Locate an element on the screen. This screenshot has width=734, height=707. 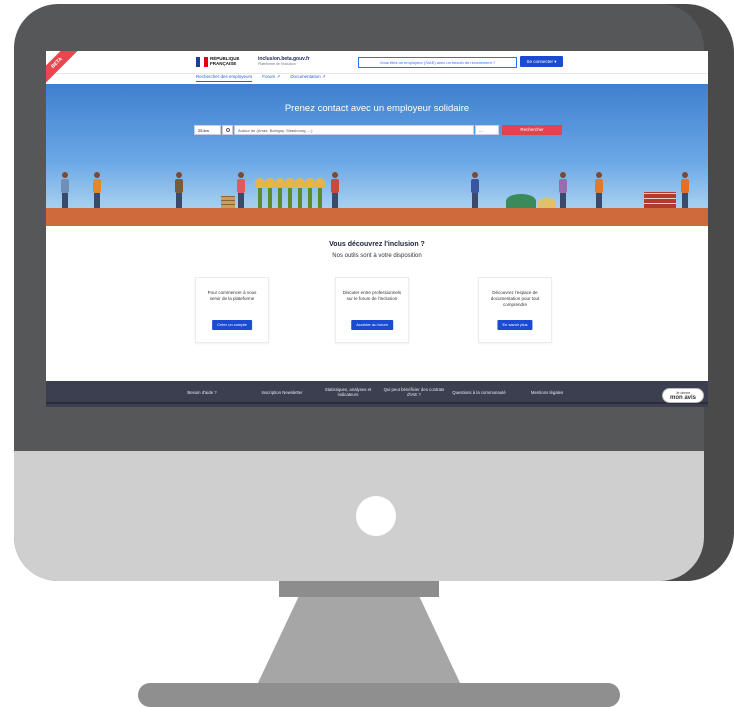
footer-link-legal: Mentions légales is located at coordinates (547, 392).